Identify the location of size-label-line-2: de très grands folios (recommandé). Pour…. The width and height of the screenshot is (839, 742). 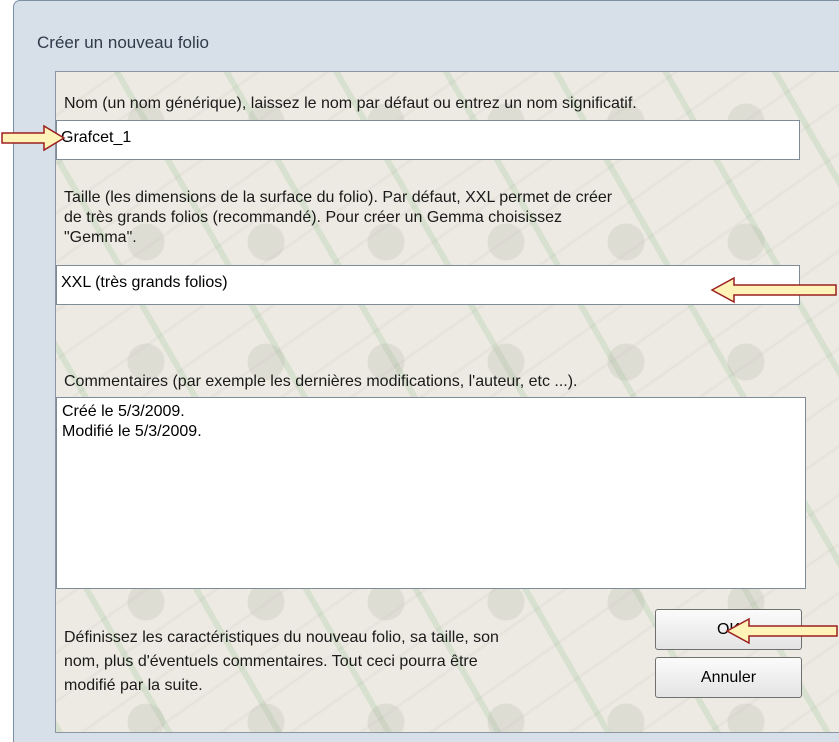
(313, 217).